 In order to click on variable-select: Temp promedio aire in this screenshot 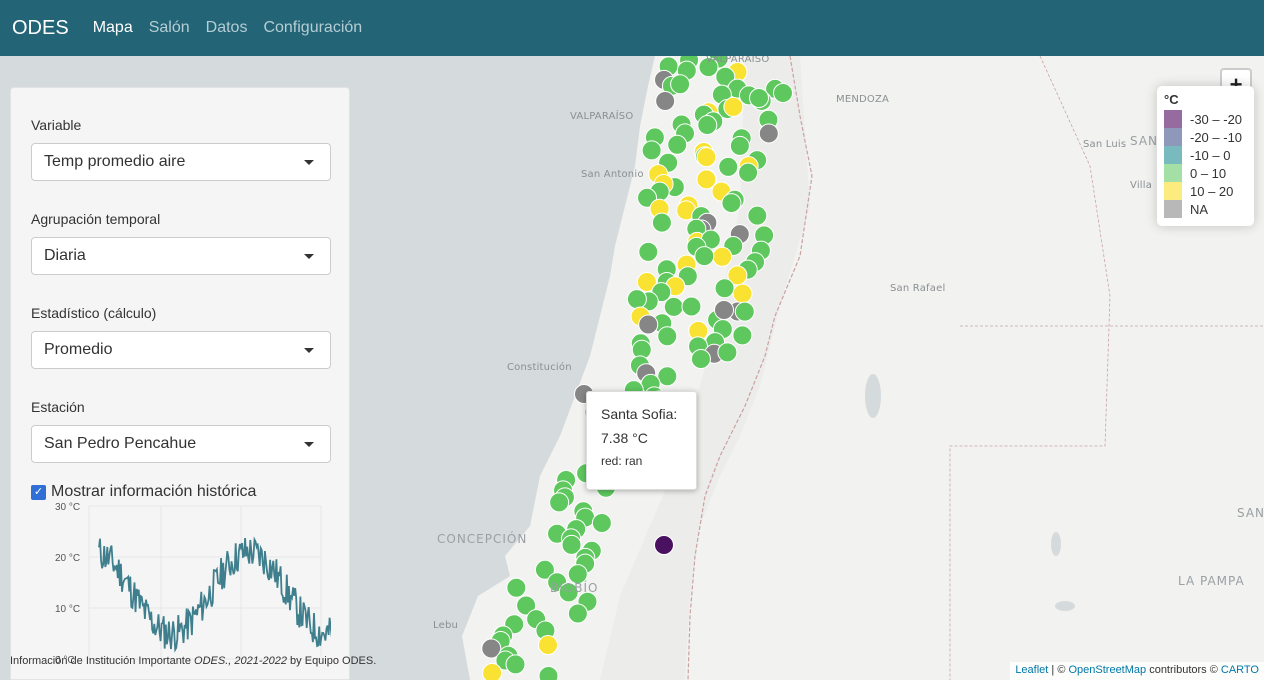, I will do `click(181, 162)`.